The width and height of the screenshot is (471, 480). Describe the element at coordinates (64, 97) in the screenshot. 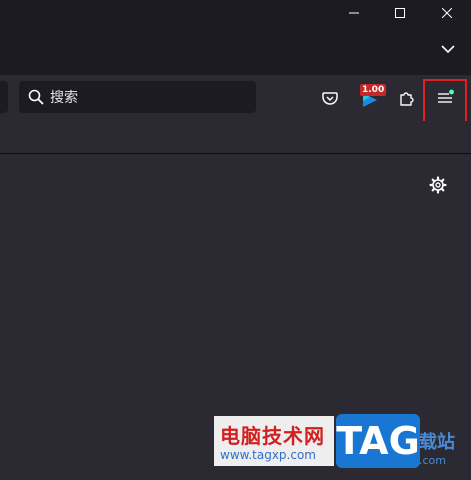

I see `search-placeholder: 搜索` at that location.